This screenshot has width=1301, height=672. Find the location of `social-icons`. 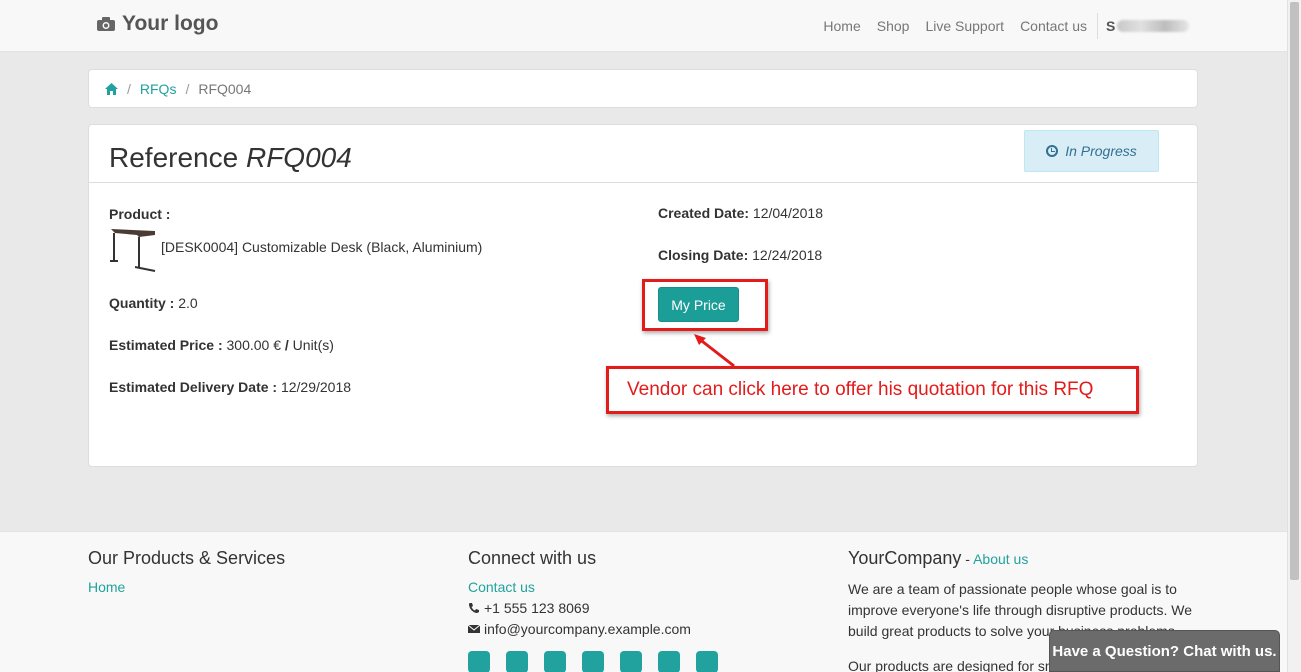

social-icons is located at coordinates (593, 661).